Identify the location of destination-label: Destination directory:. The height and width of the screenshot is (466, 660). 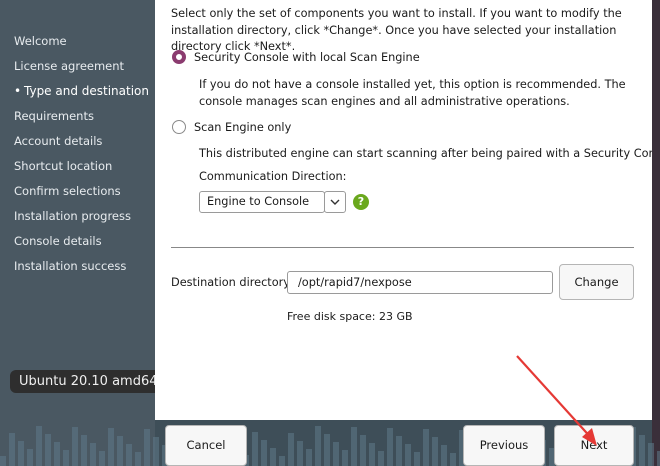
(232, 282).